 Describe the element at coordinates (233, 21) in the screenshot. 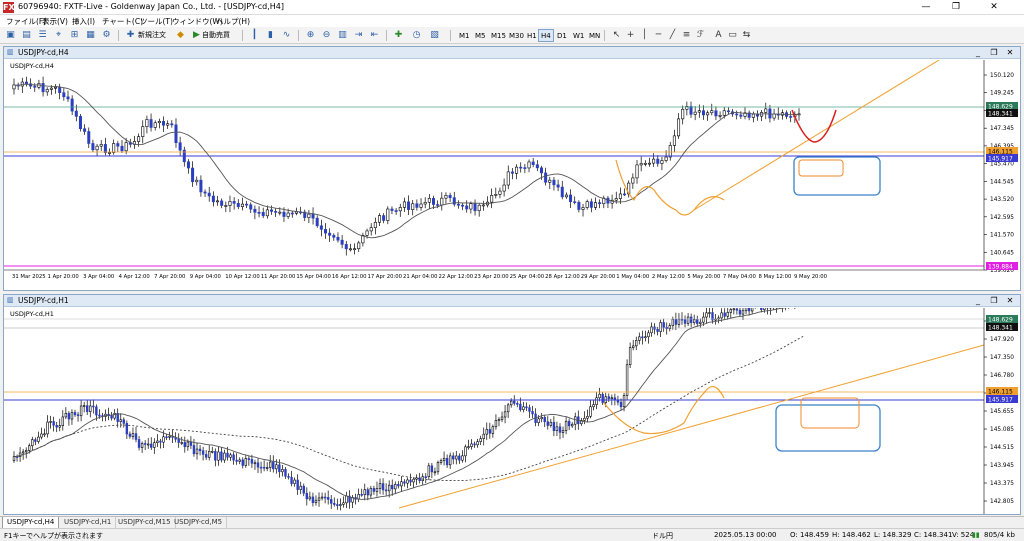

I see `menu-help: ヘルプ(H)` at that location.